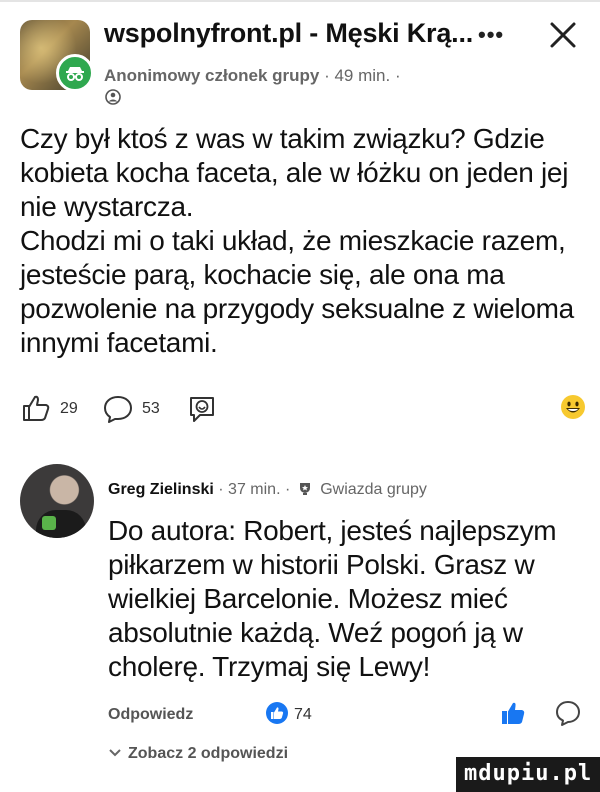 The image size is (600, 792). What do you see at coordinates (573, 409) in the screenshot?
I see `grinning-face-icon` at bounding box center [573, 409].